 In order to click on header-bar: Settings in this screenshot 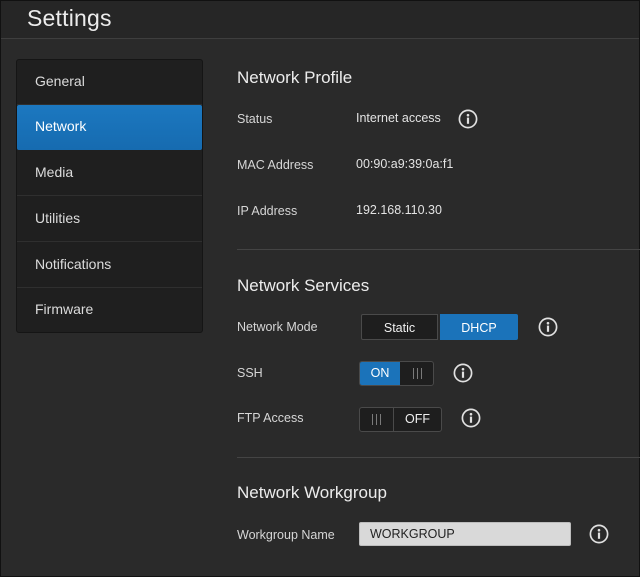, I will do `click(320, 20)`.